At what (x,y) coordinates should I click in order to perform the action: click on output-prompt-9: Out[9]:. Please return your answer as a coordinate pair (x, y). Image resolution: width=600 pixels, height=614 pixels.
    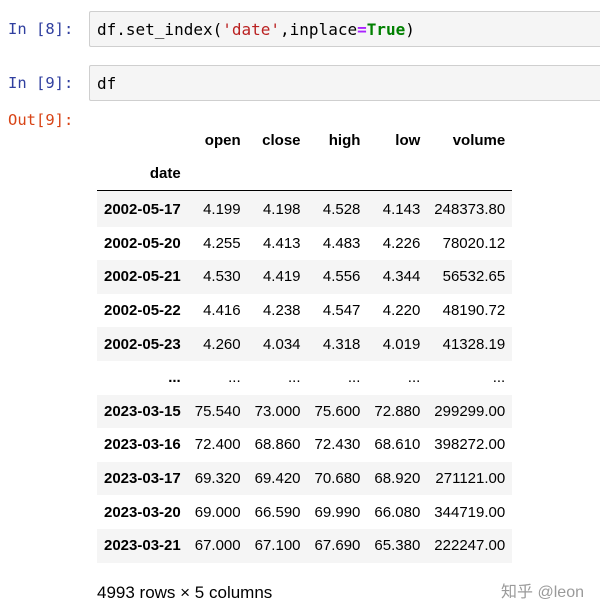
    Looking at the image, I should click on (41, 120).